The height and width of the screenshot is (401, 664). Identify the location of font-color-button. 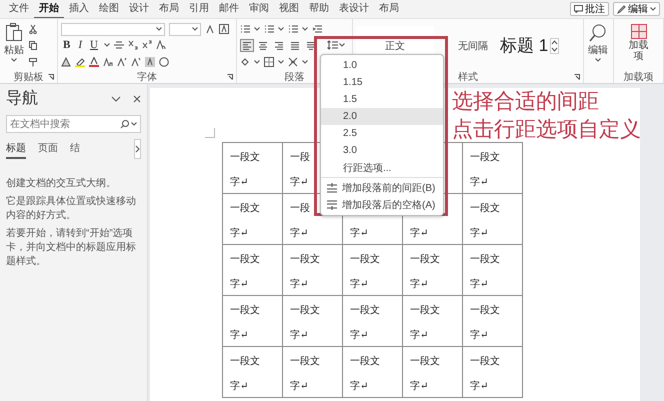
(94, 61).